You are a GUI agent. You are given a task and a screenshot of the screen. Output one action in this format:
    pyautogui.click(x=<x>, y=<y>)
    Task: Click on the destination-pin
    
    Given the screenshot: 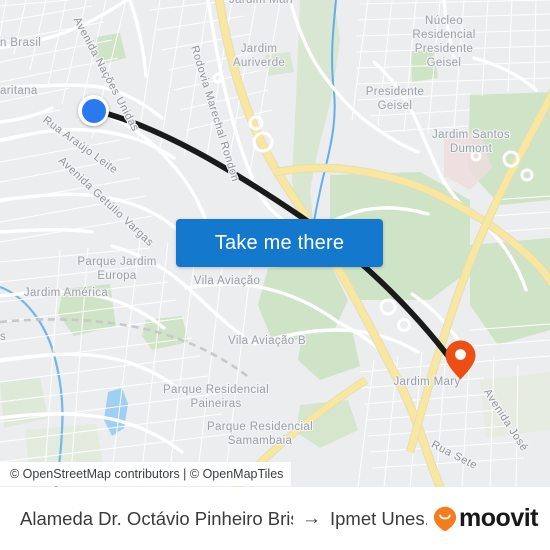 What is the action you would take?
    pyautogui.click(x=460, y=360)
    